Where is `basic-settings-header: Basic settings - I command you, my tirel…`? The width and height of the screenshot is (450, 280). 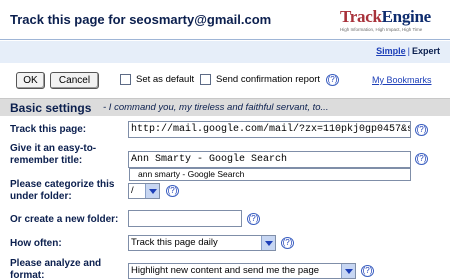 basic-settings-header: Basic settings - I command you, my tirel… is located at coordinates (225, 107).